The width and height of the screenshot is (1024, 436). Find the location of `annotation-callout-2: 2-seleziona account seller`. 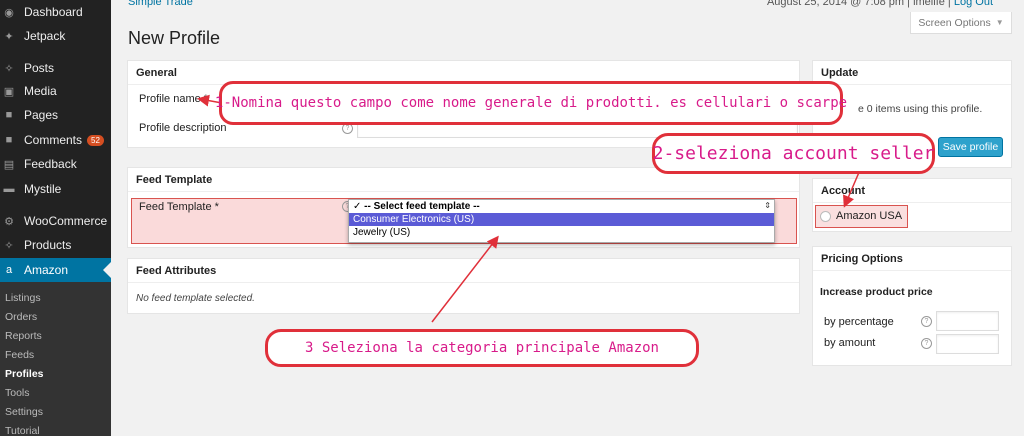

annotation-callout-2: 2-seleziona account seller is located at coordinates (793, 153).